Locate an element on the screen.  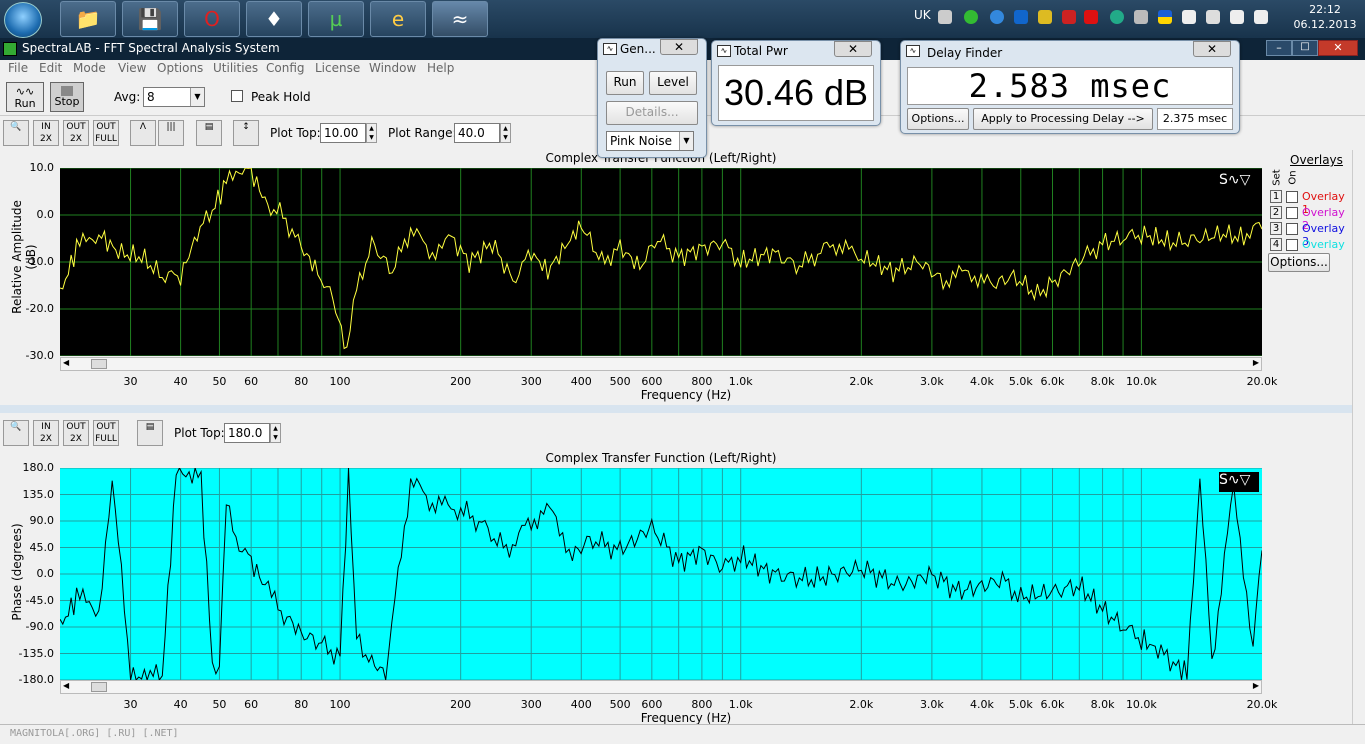
generator-signal-select: Pink Noise ▼ is located at coordinates (650, 141).